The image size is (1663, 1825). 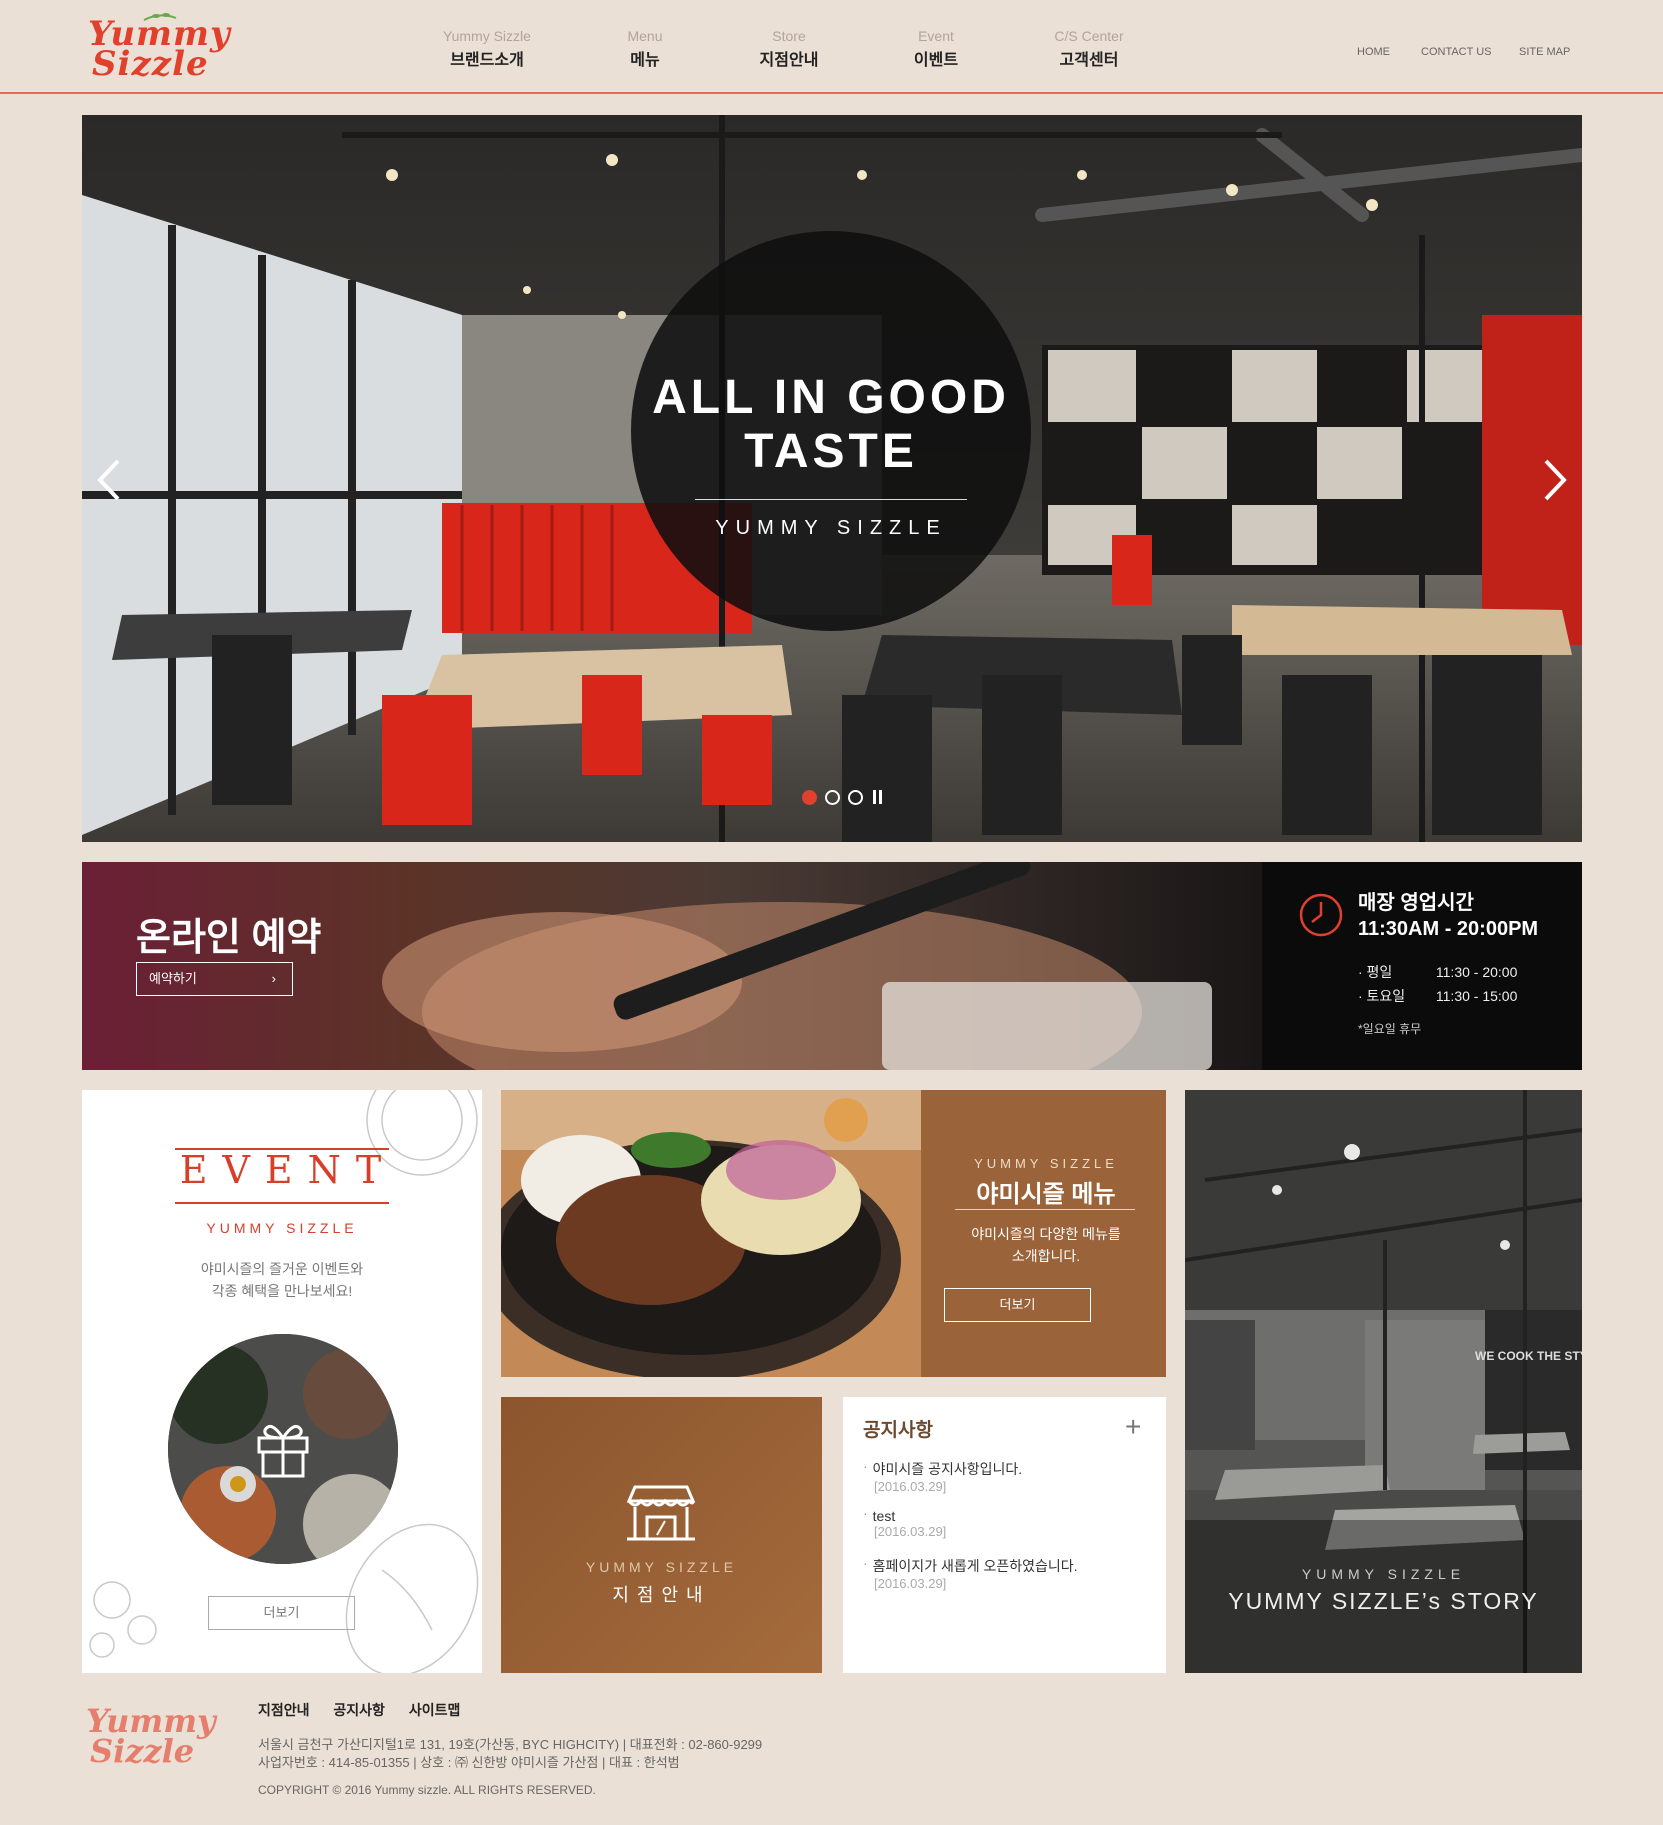 I want to click on notice-item: 야미시즐 공지사항입니다. [2016.03.29], so click(x=1008, y=1476).